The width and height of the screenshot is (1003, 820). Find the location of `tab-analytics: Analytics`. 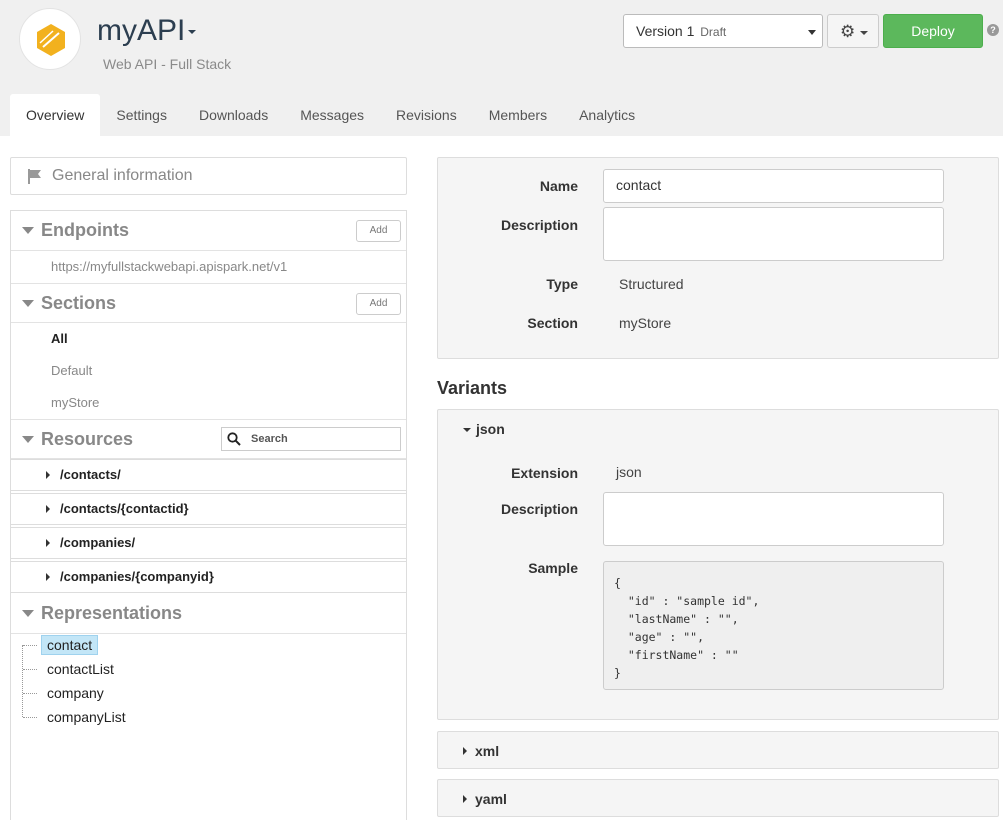

tab-analytics: Analytics is located at coordinates (607, 115).